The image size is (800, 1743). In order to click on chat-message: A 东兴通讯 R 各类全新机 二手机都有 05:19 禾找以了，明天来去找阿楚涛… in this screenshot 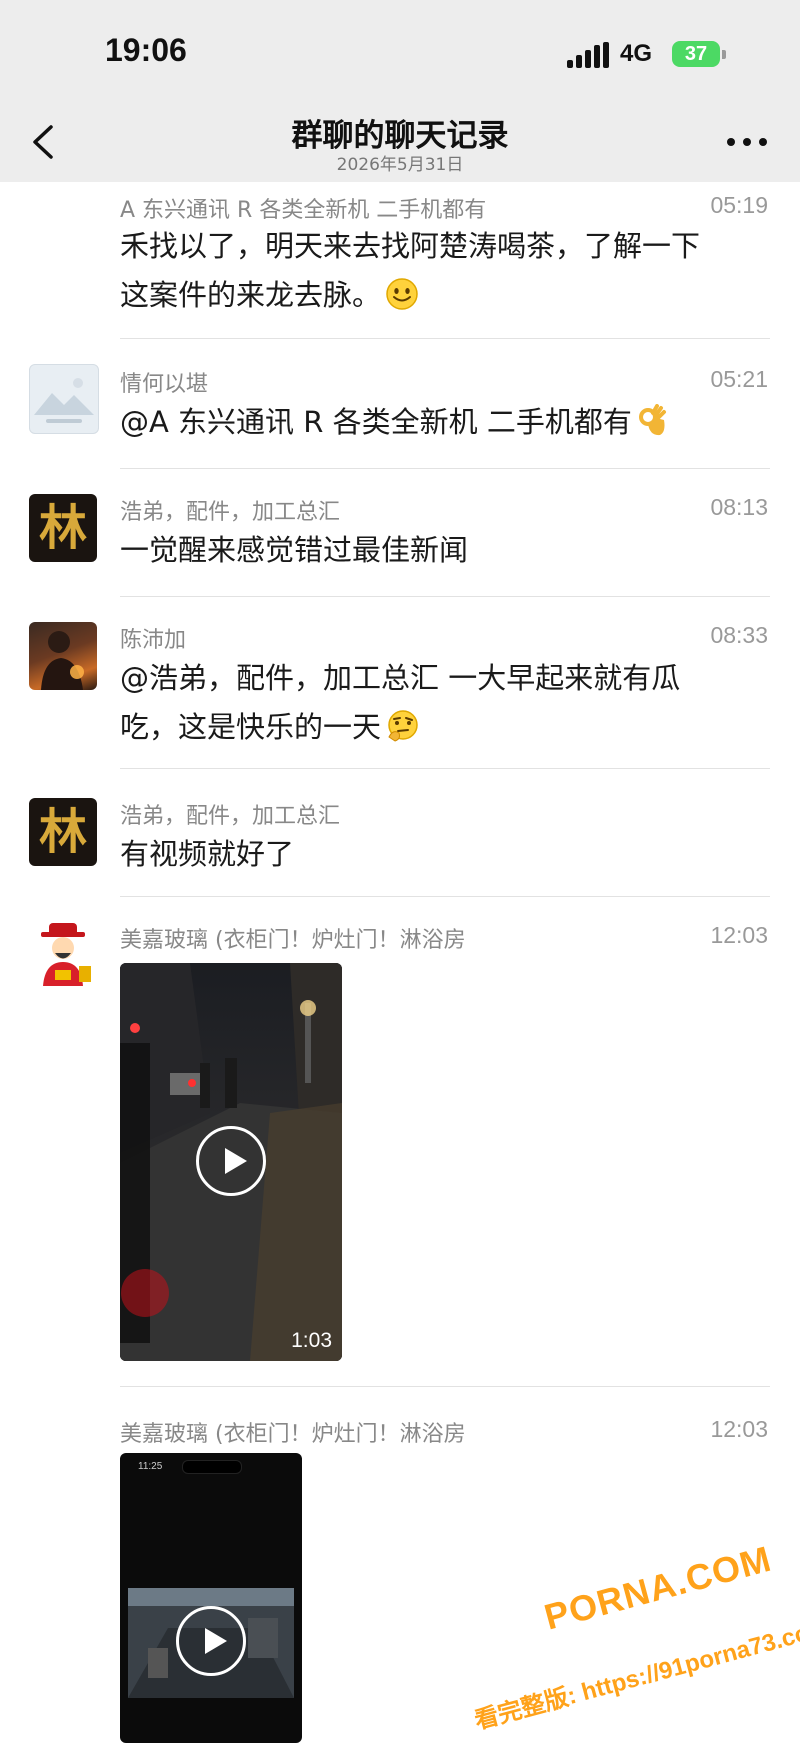, I will do `click(400, 262)`.